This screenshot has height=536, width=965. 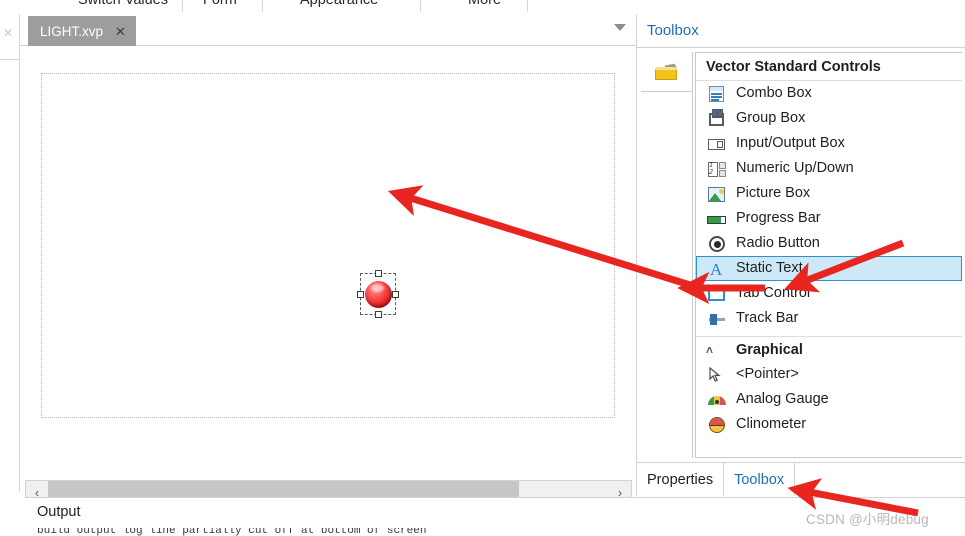 What do you see at coordinates (673, 30) in the screenshot?
I see `toolbox-dock-title: Toolbox` at bounding box center [673, 30].